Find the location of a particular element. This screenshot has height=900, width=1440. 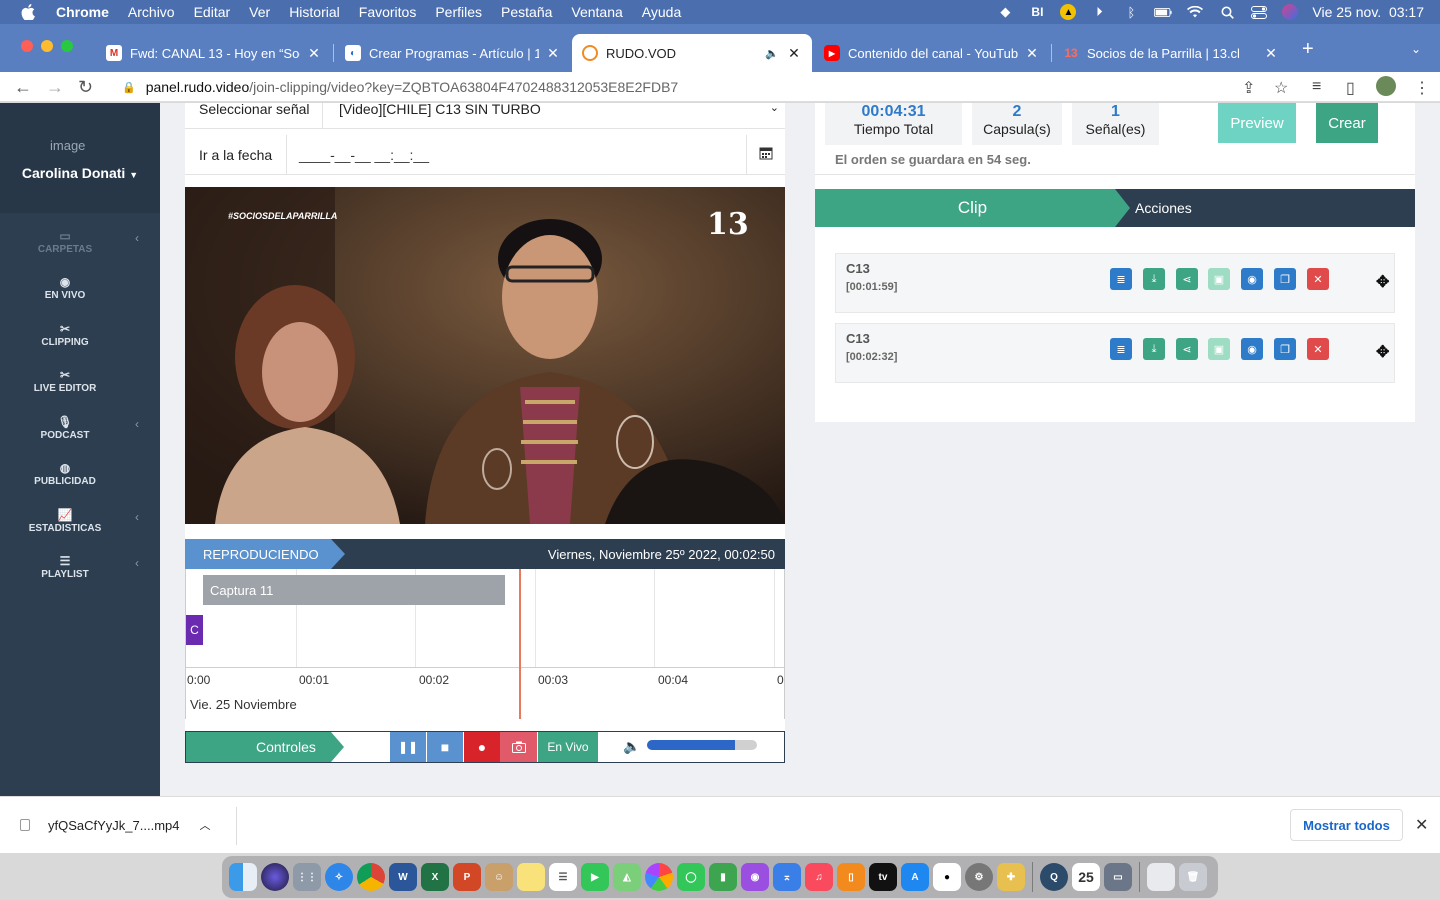

create-button: Crear is located at coordinates (1347, 123).